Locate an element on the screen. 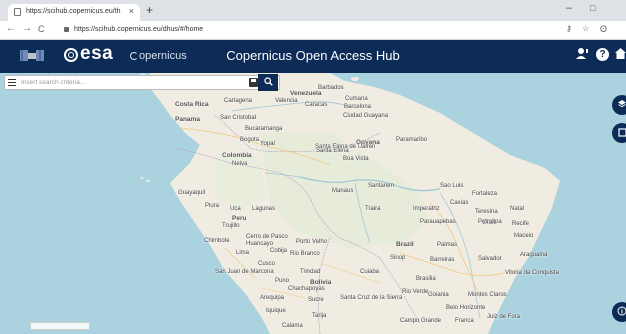  city-label: Cusco is located at coordinates (267, 264).